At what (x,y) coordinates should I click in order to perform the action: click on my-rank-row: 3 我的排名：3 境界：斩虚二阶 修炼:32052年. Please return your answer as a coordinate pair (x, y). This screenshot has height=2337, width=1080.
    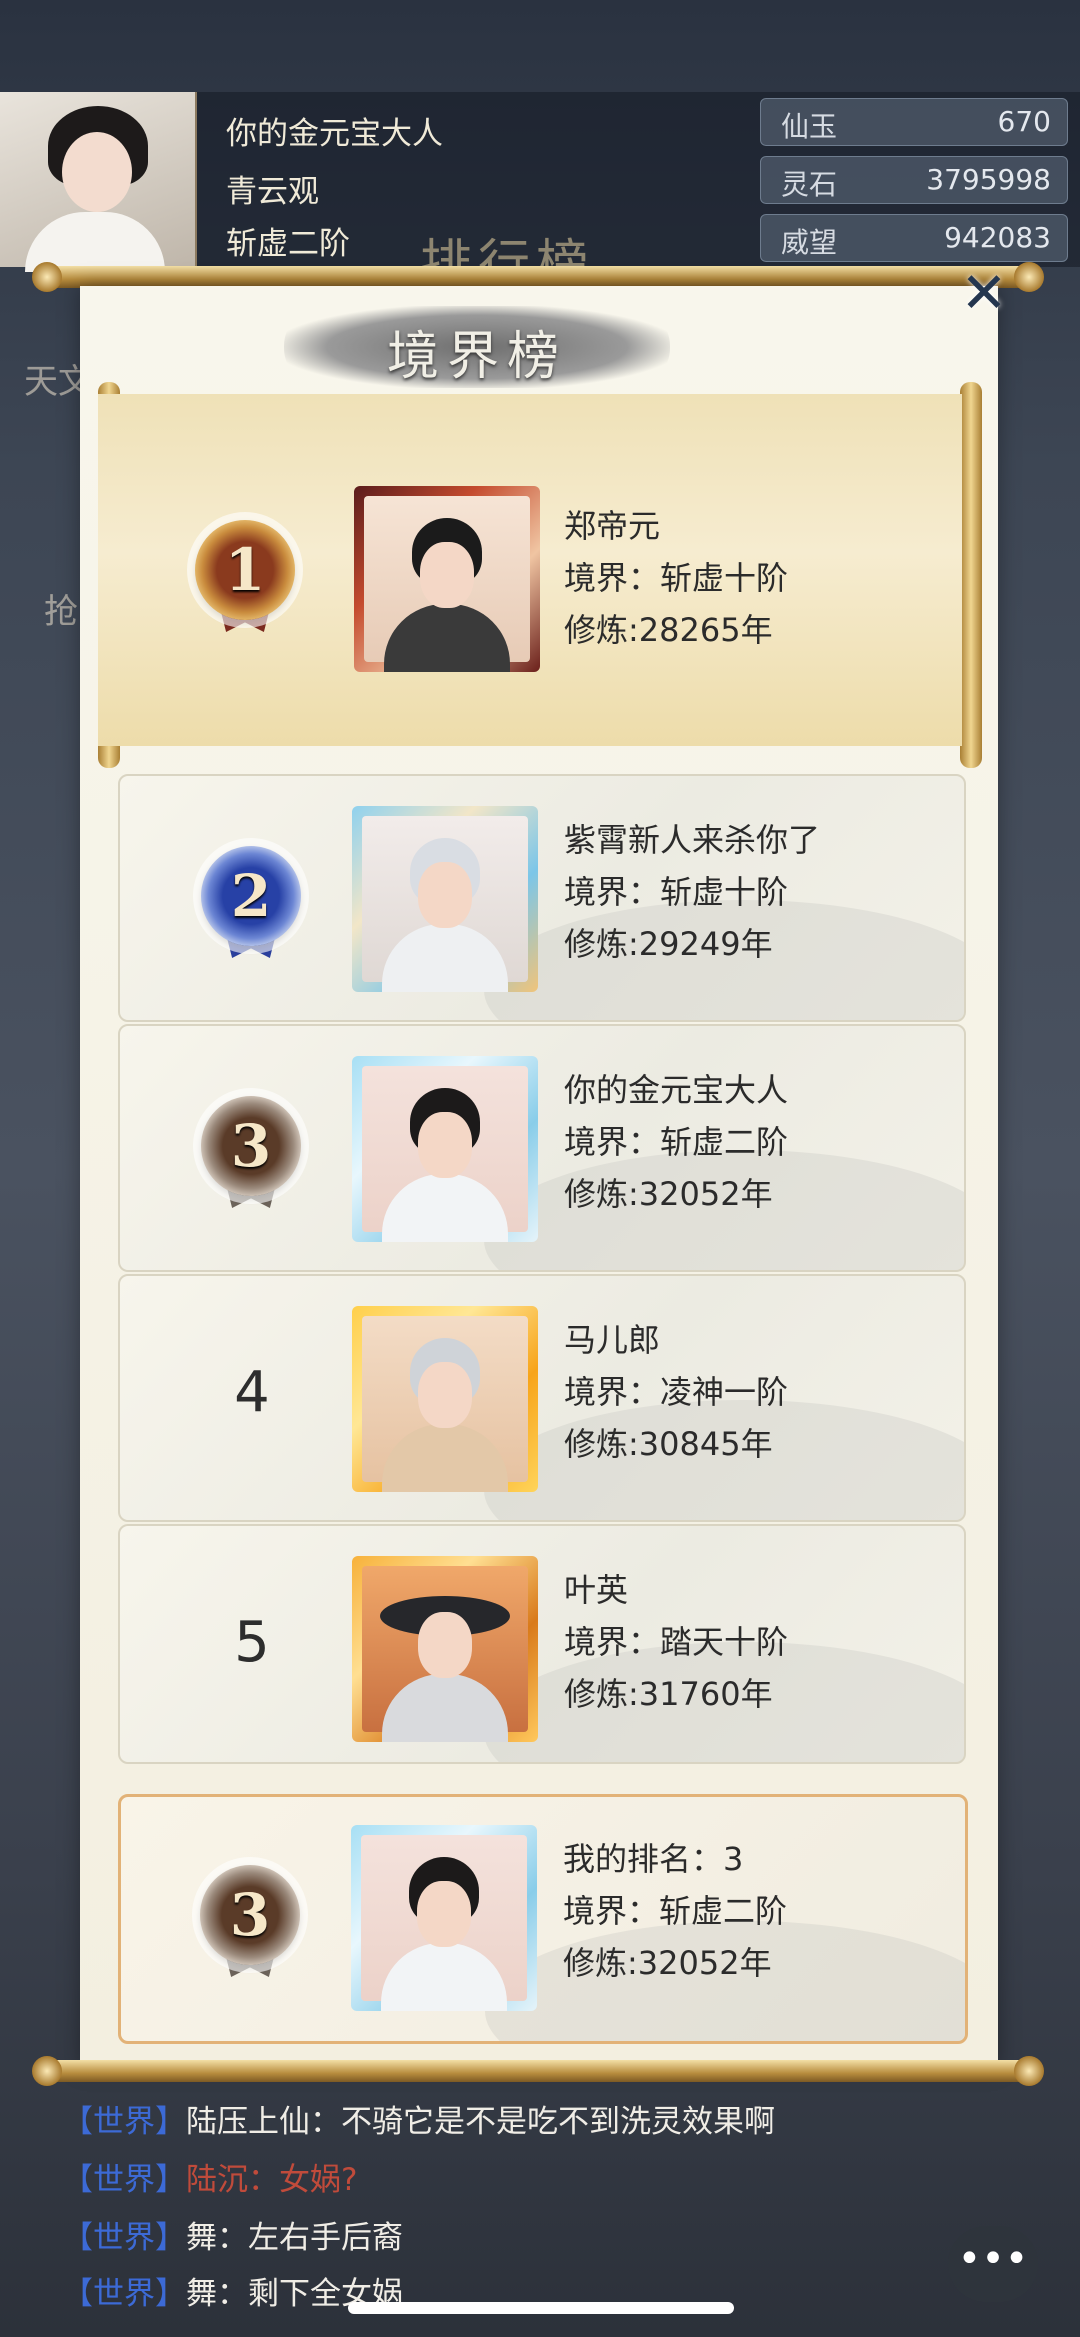
    Looking at the image, I should click on (543, 1919).